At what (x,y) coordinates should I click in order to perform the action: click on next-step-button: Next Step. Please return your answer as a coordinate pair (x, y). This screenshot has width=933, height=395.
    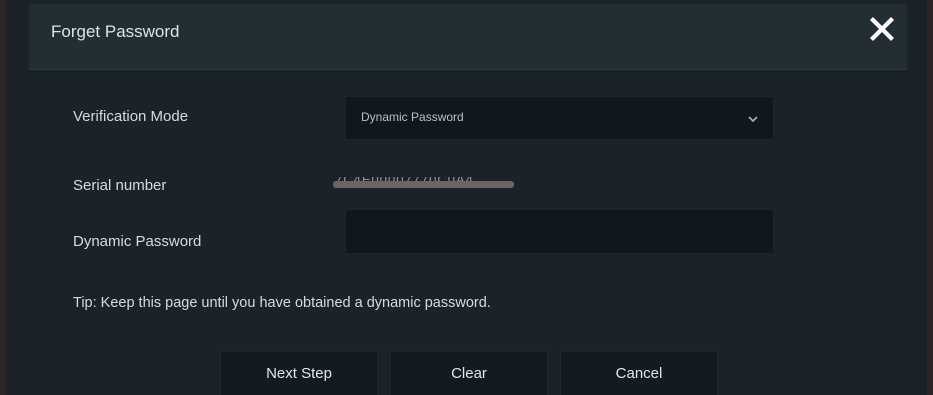
    Looking at the image, I should click on (299, 373).